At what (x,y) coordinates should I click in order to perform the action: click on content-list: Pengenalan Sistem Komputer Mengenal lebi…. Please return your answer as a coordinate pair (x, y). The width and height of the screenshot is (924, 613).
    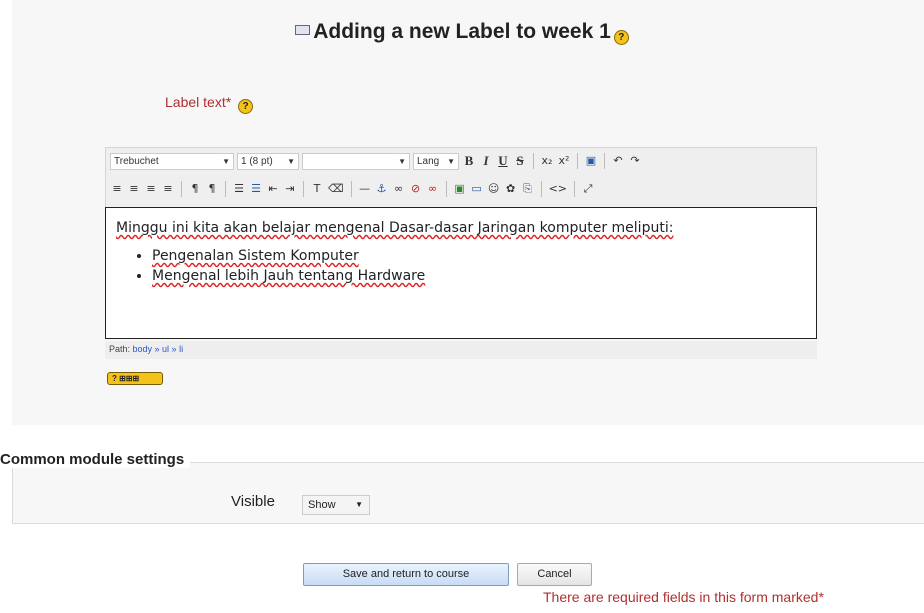
    Looking at the image, I should click on (461, 266).